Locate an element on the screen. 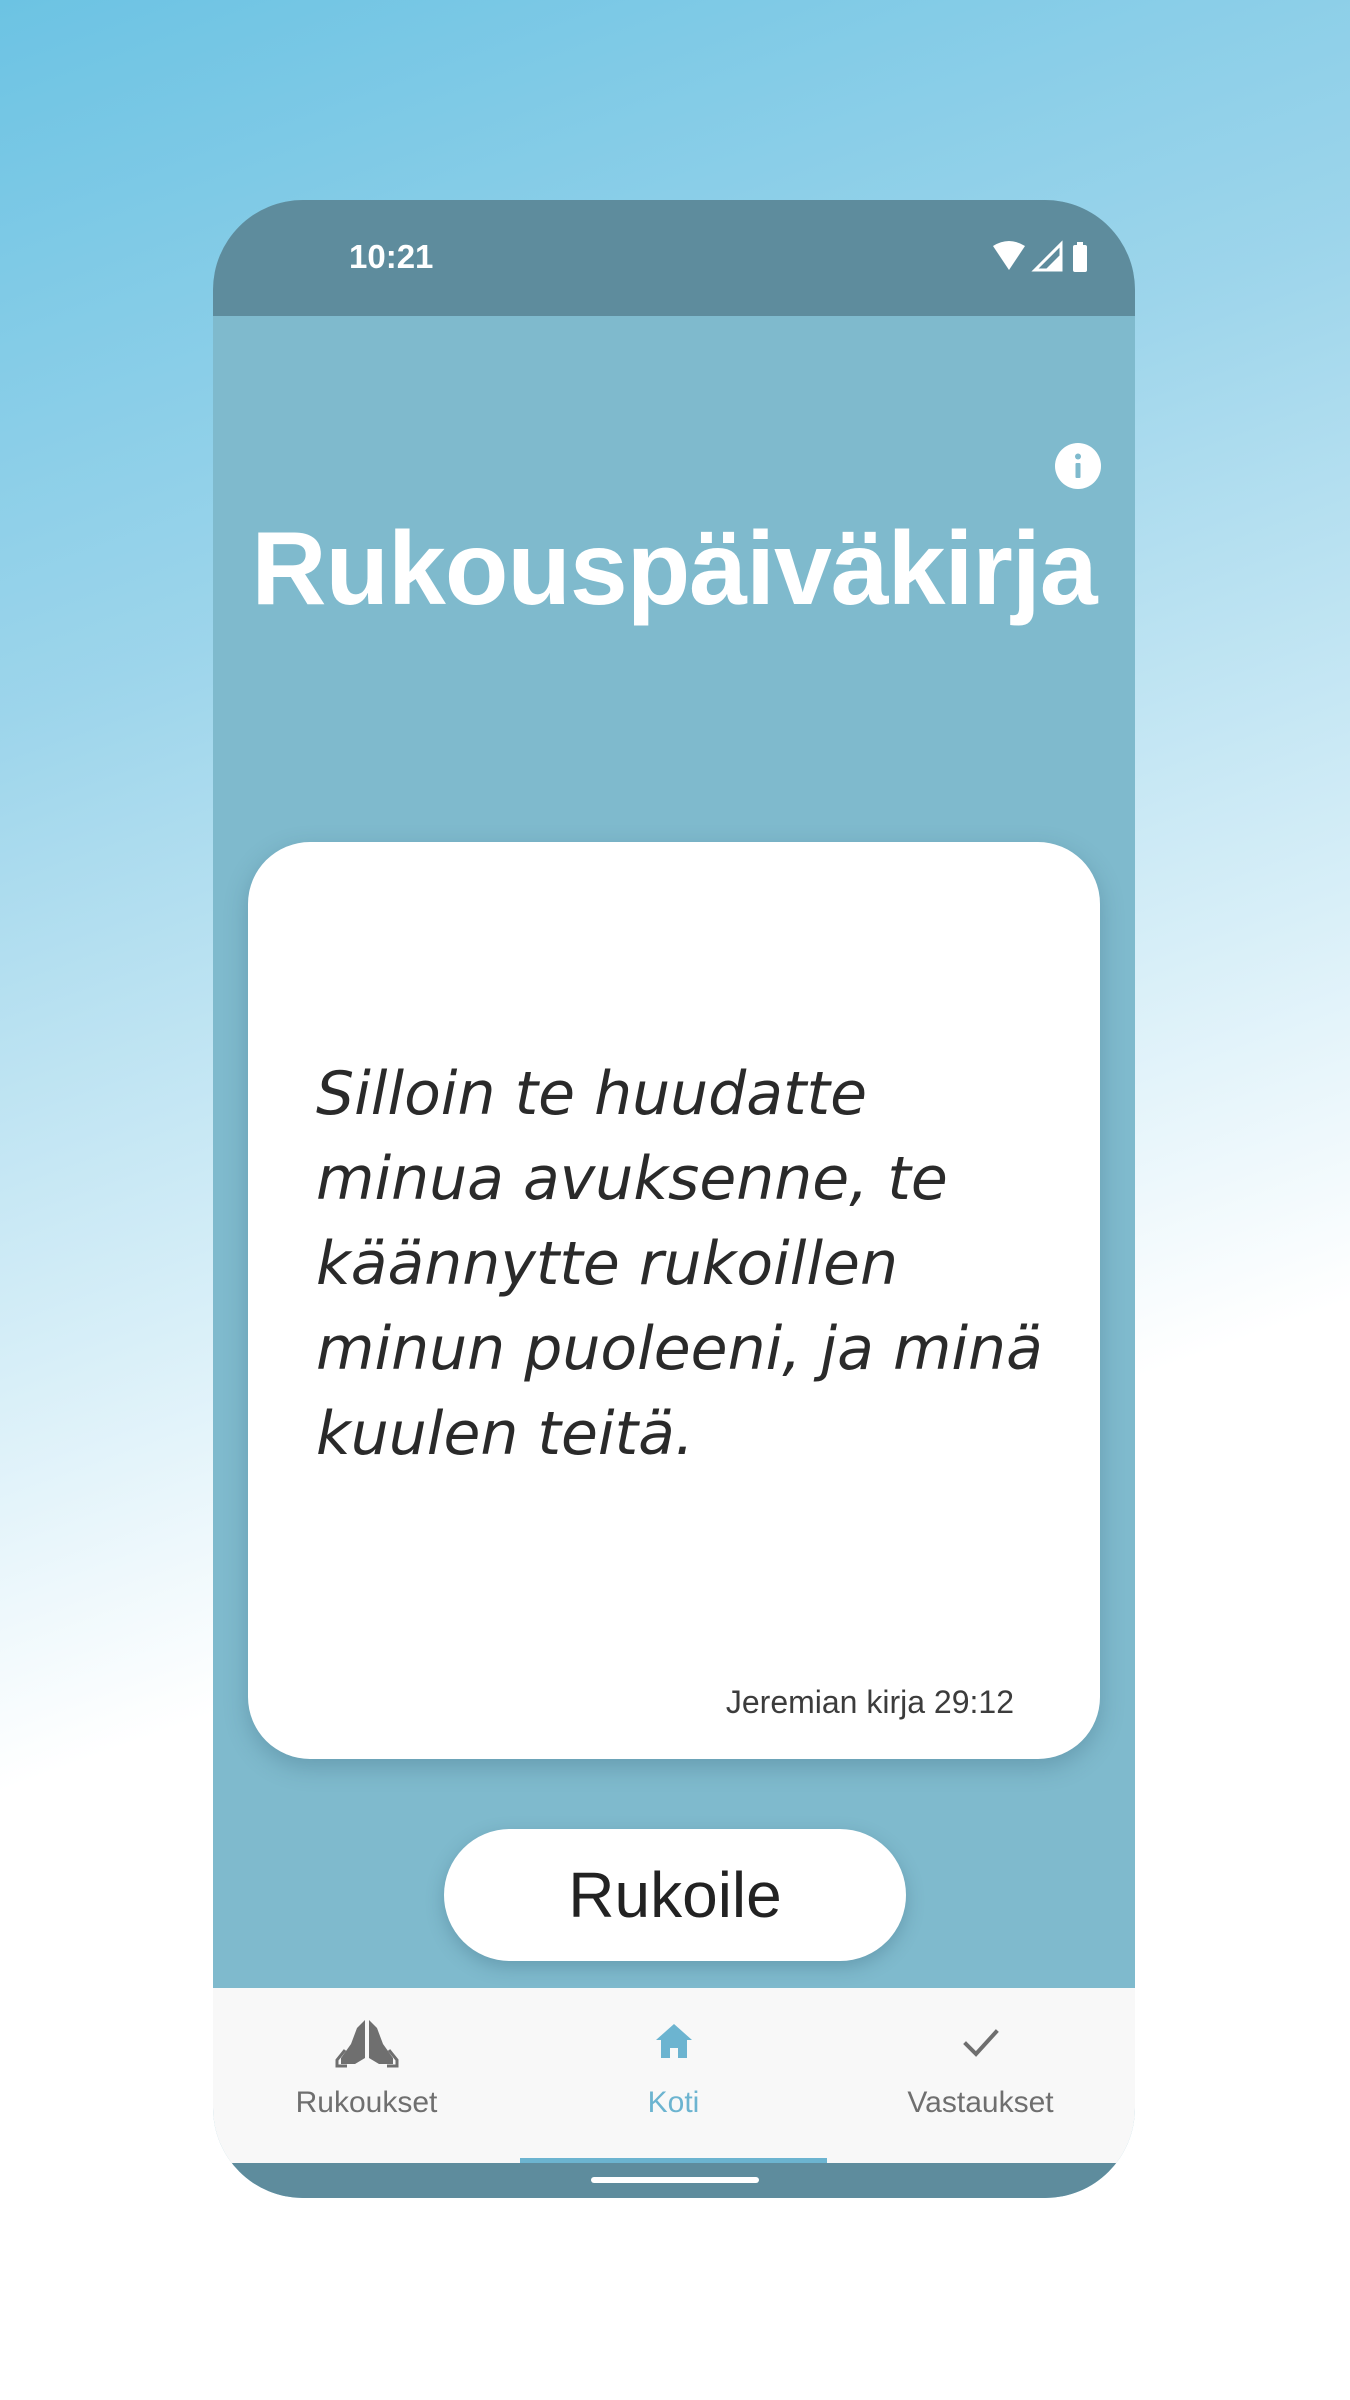 Image resolution: width=1350 pixels, height=2400 pixels. system-nav-bar is located at coordinates (674, 2180).